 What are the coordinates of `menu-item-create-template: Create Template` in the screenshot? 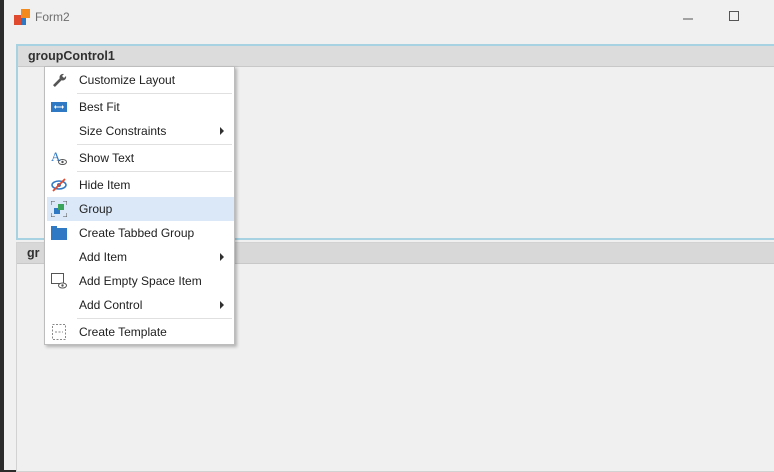 It's located at (140, 332).